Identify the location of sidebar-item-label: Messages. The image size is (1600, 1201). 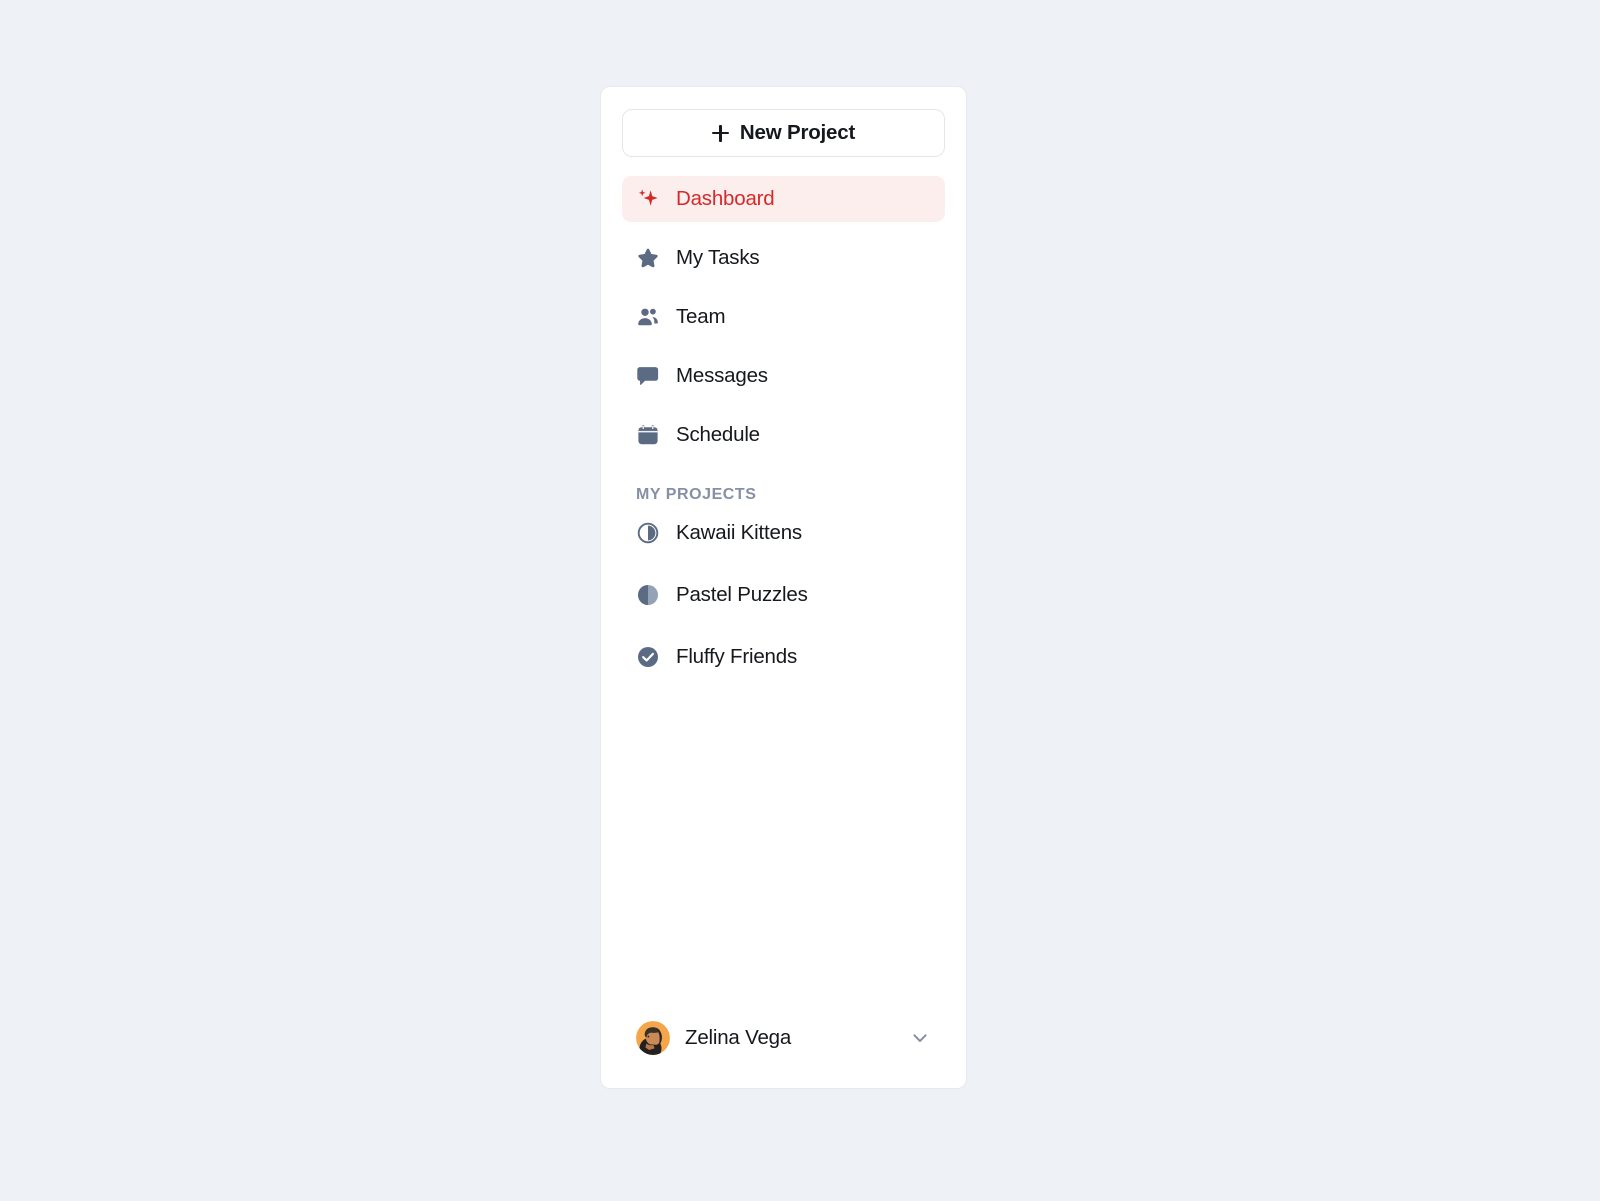
(722, 375).